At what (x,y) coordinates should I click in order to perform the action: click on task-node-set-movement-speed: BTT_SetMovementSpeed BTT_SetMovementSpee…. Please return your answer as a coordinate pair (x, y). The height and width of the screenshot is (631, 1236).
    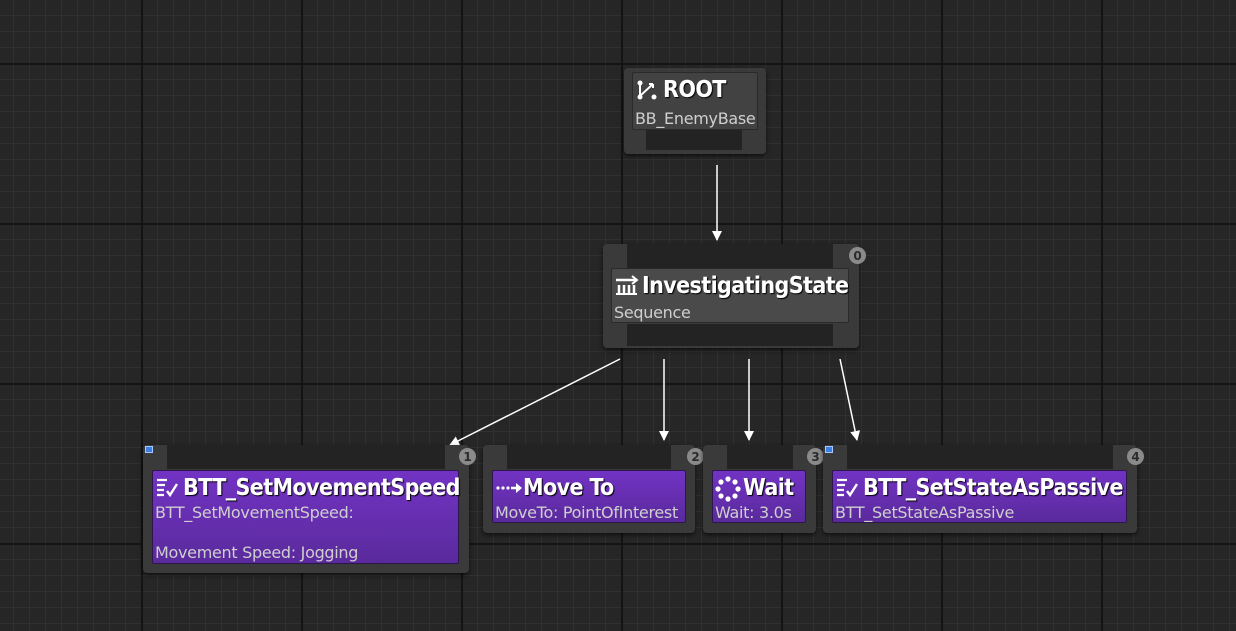
    Looking at the image, I should click on (309, 509).